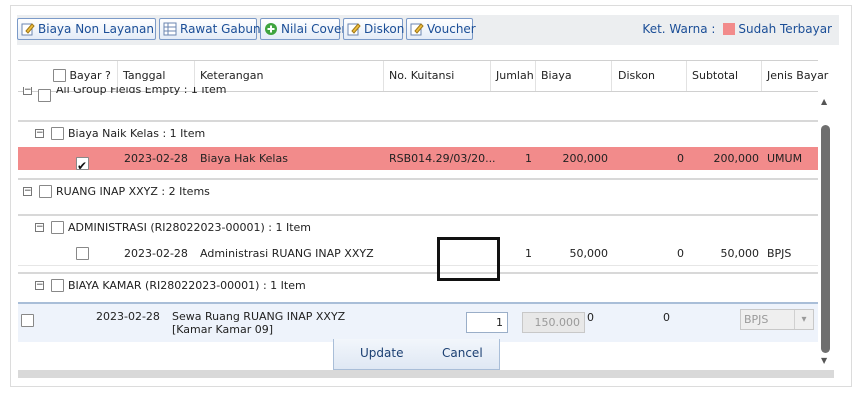  Describe the element at coordinates (384, 29) in the screenshot. I see `diskon-label: Diskon` at that location.